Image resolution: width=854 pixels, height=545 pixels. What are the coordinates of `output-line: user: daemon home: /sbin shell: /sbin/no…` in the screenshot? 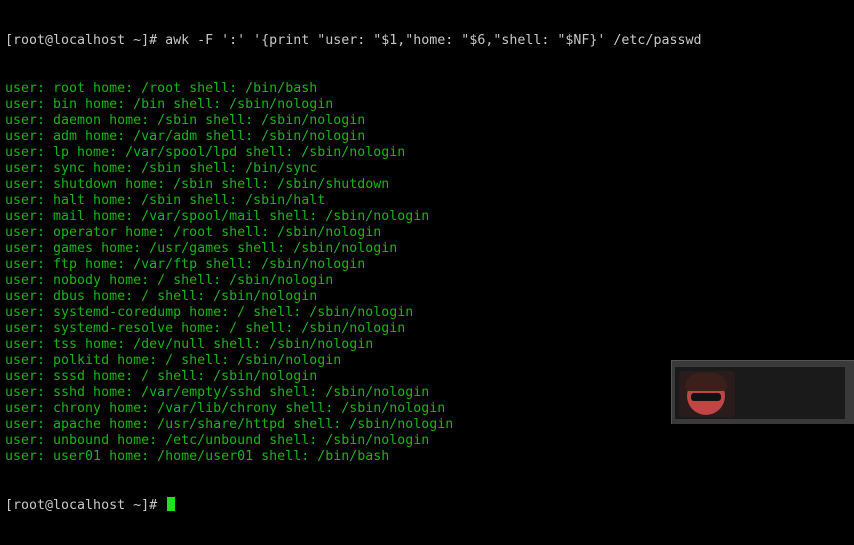 It's located at (185, 120).